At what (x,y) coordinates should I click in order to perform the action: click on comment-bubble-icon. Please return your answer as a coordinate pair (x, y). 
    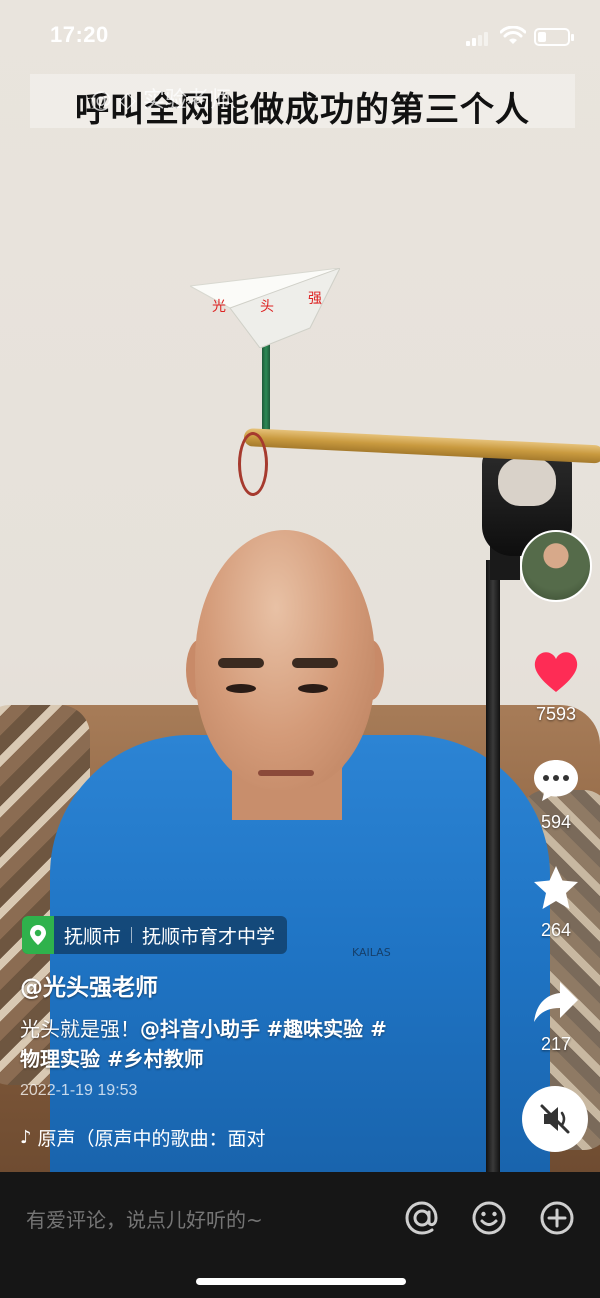
    Looking at the image, I should click on (556, 780).